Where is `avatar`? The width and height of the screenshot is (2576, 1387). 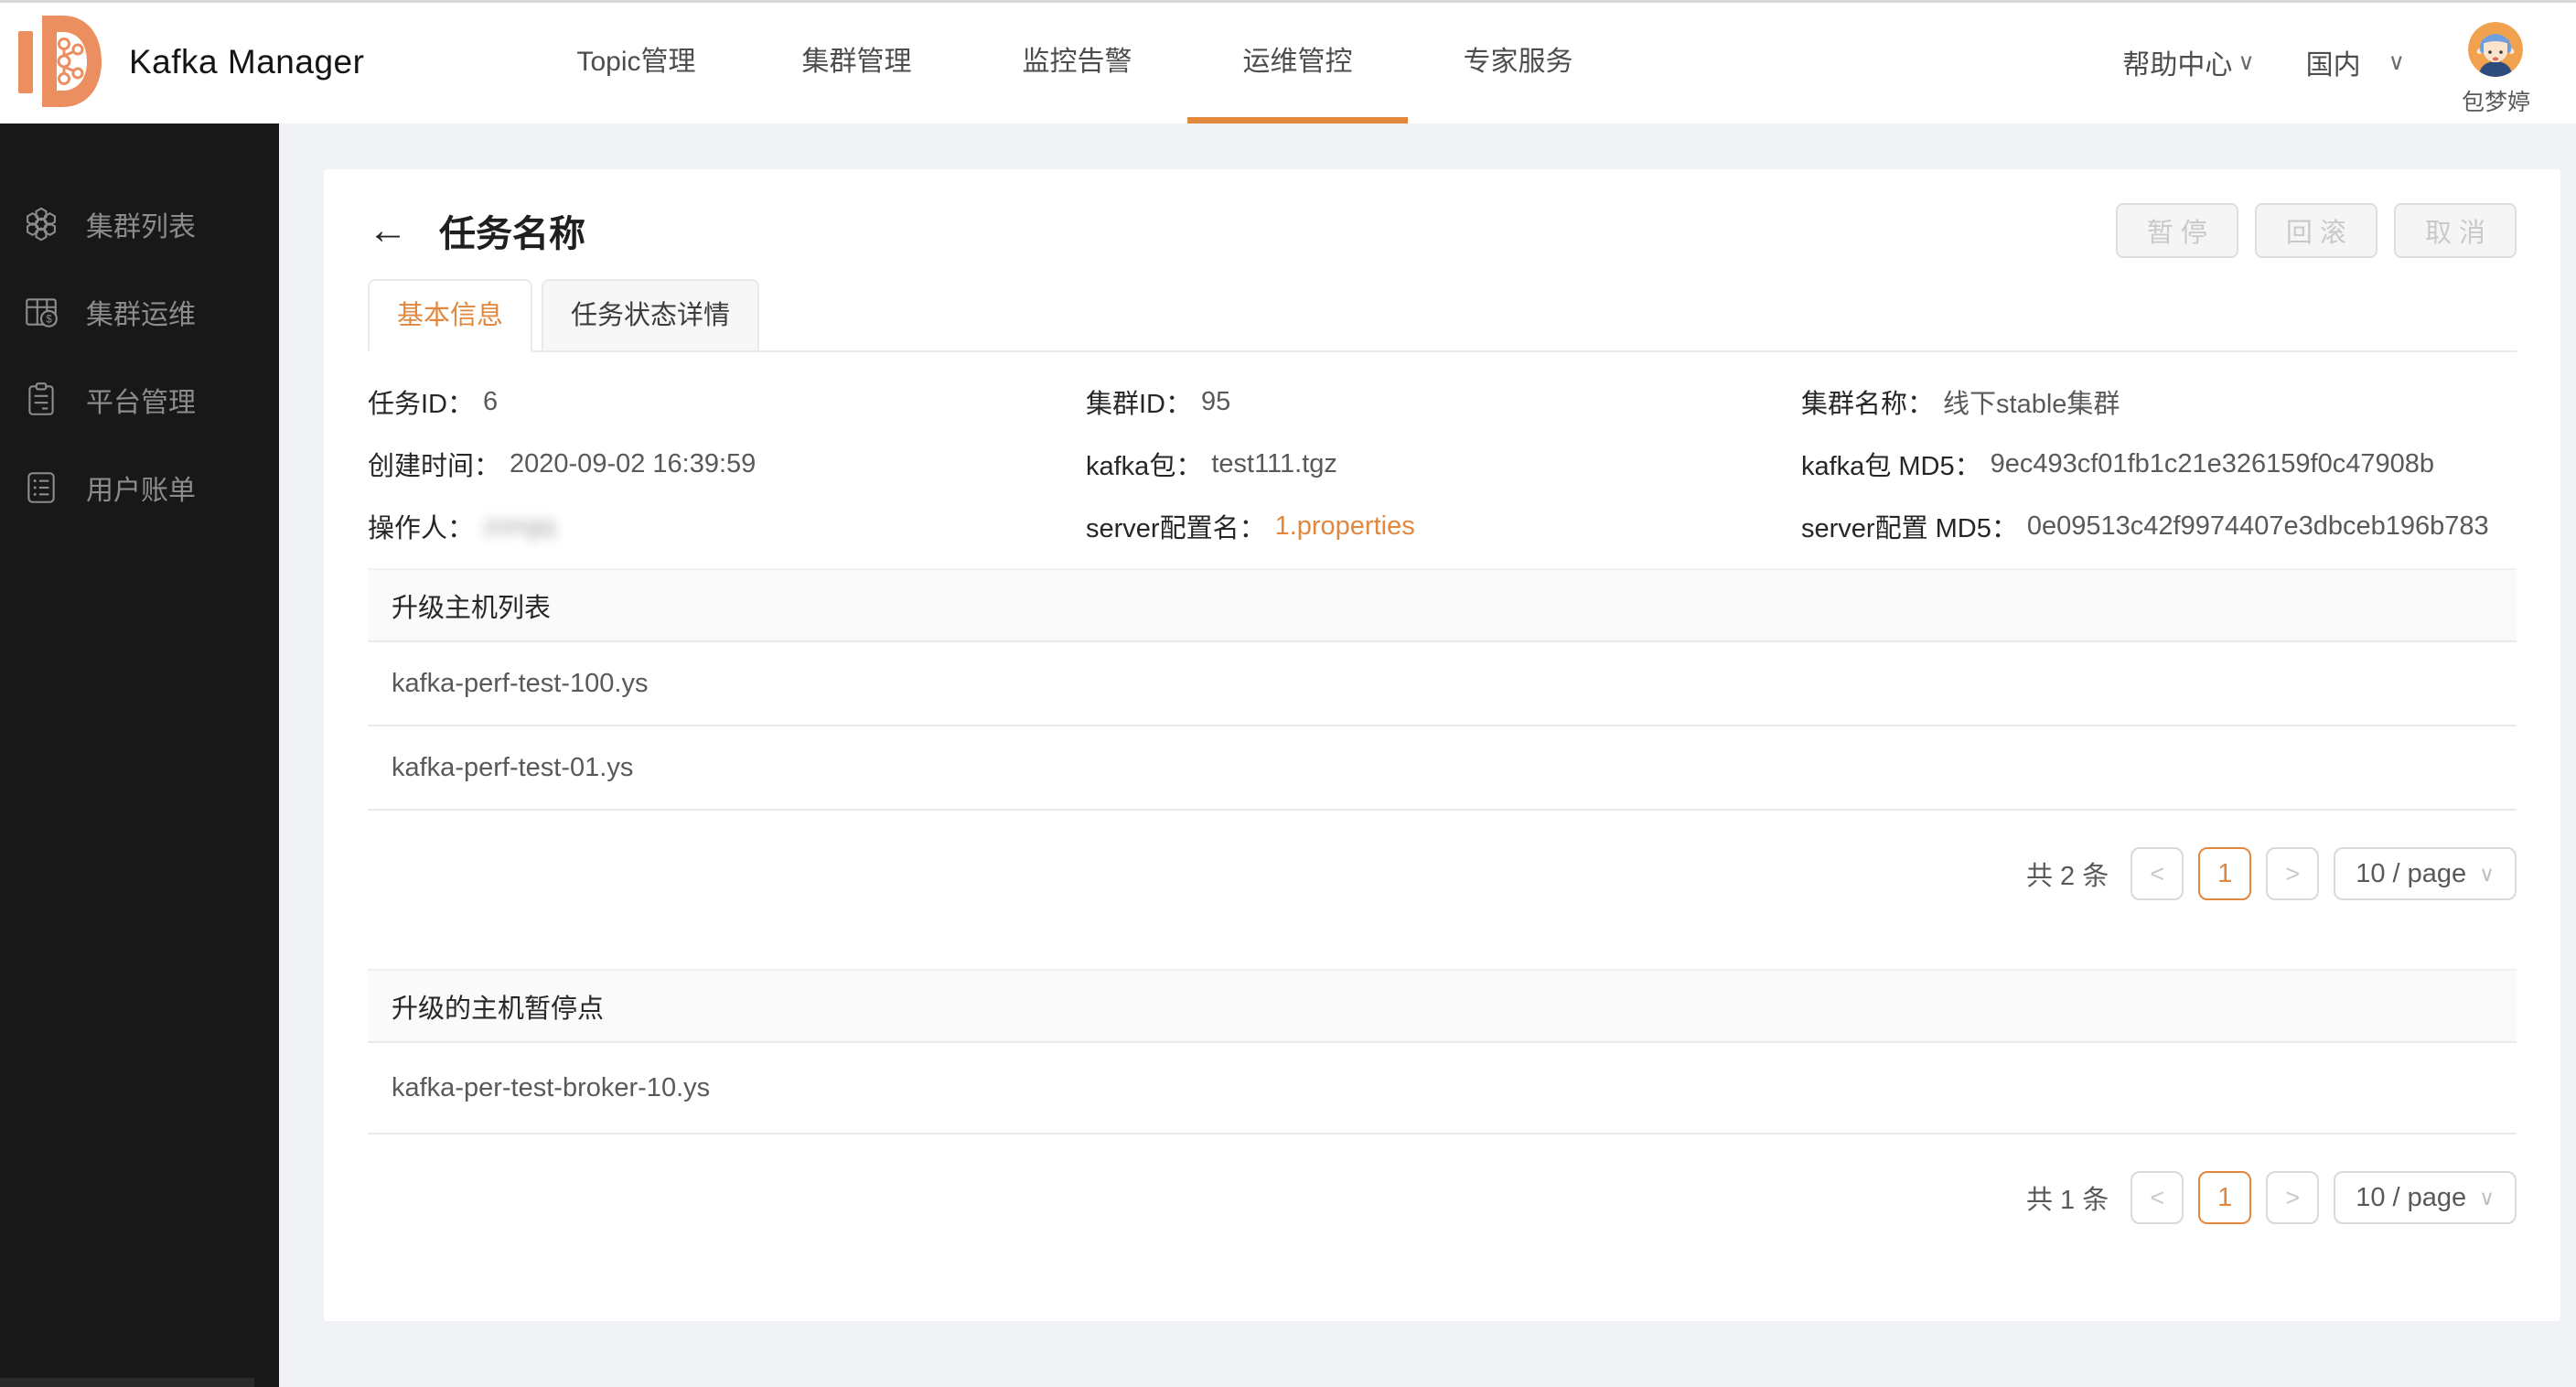 avatar is located at coordinates (2496, 49).